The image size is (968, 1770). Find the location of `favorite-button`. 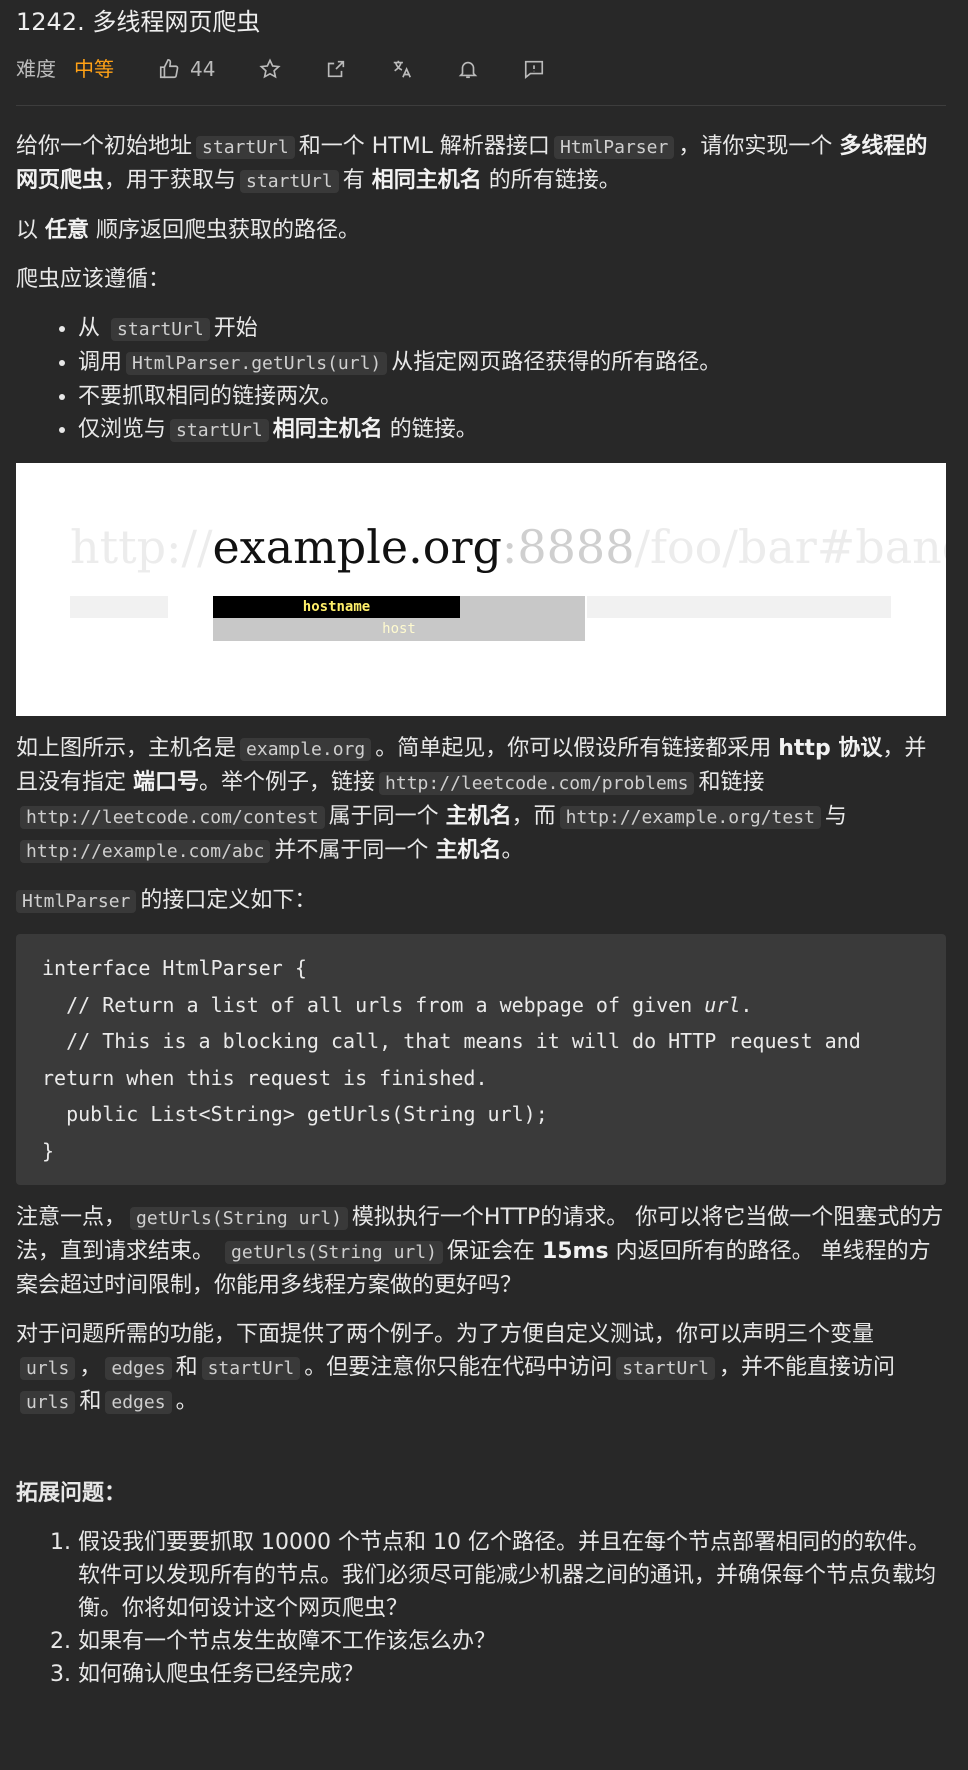

favorite-button is located at coordinates (270, 69).